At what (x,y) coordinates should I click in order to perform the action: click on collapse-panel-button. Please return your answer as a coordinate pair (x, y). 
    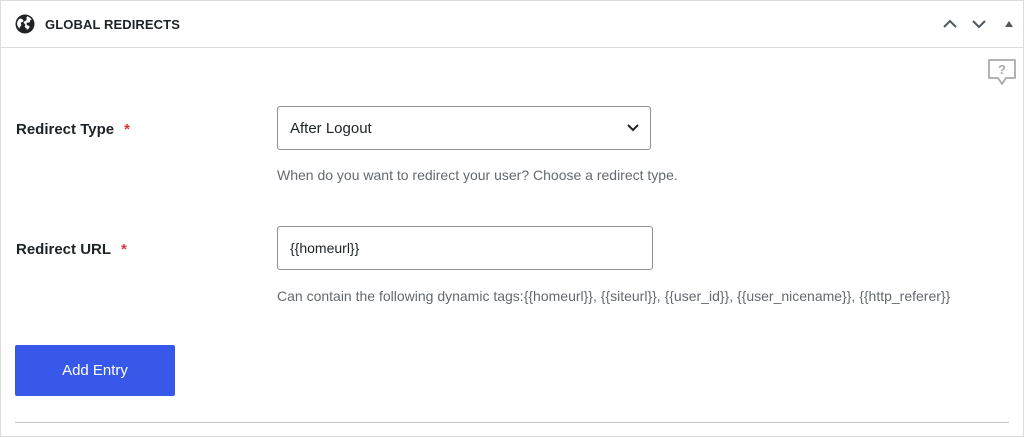
    Looking at the image, I should click on (1009, 24).